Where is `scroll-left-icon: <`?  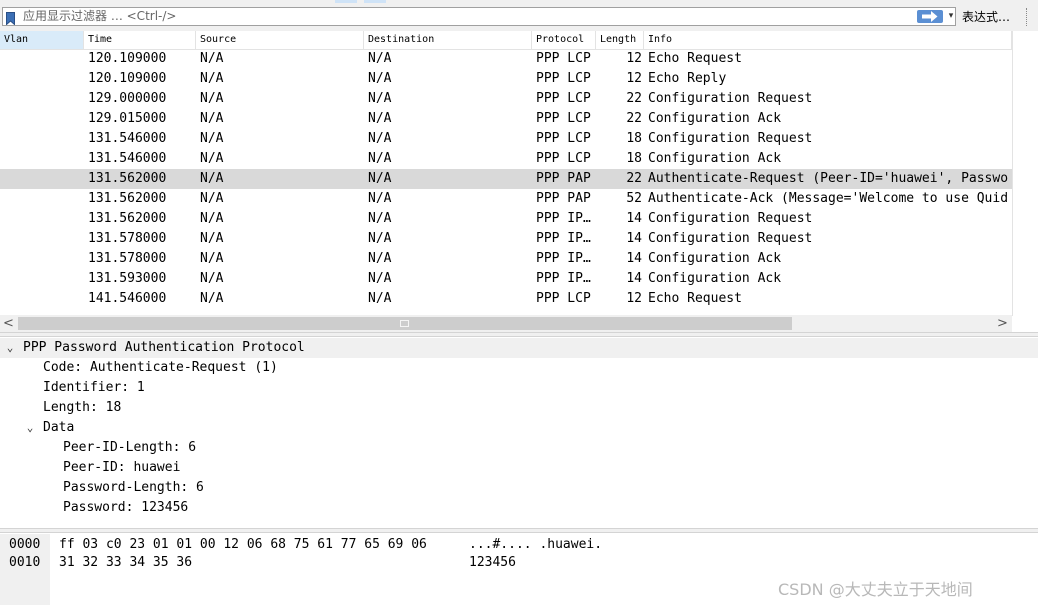 scroll-left-icon: < is located at coordinates (9, 323).